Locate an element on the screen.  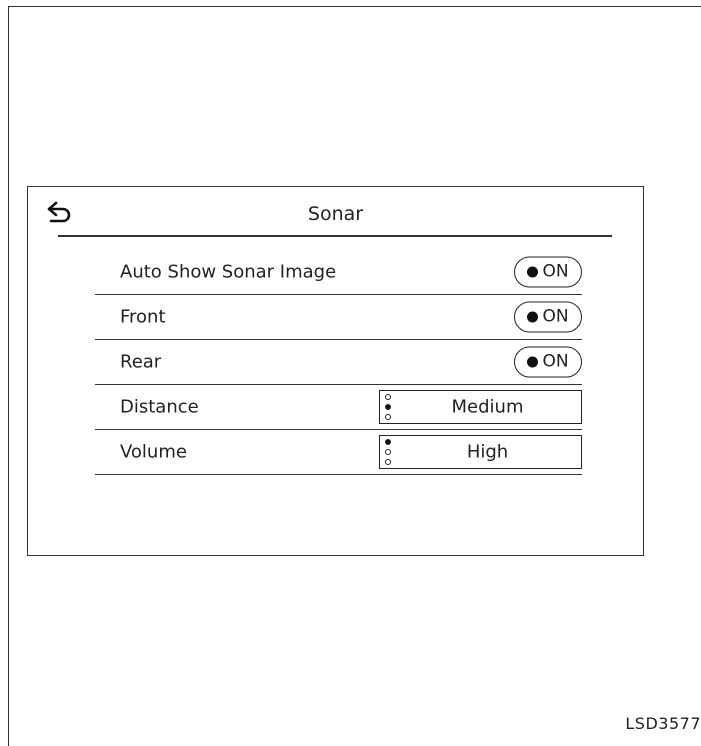
setting-row-volume: Volume High is located at coordinates (338, 452).